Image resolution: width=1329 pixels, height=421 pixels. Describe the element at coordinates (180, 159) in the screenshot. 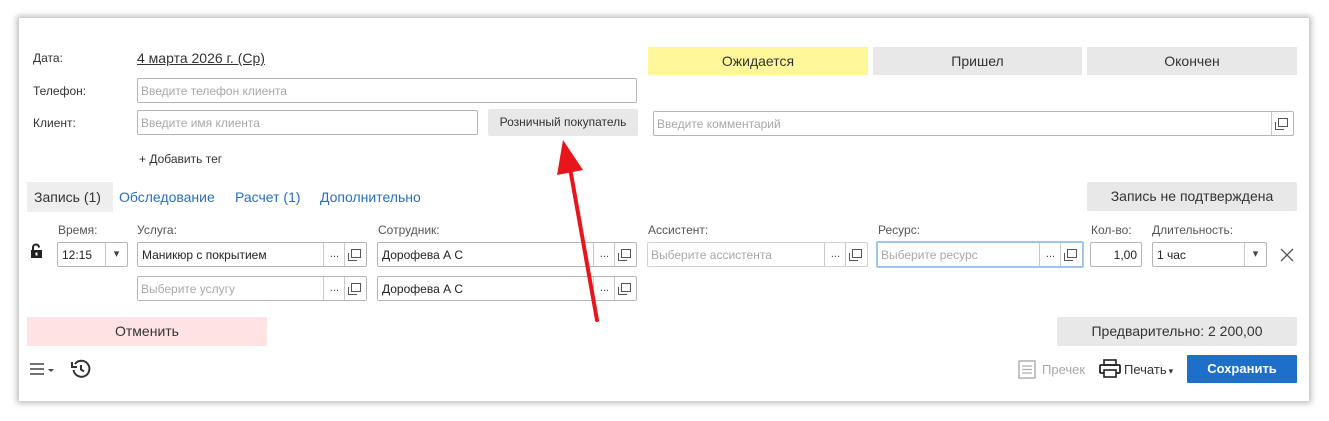

I see `add-tag-link: + Добавить тег` at that location.